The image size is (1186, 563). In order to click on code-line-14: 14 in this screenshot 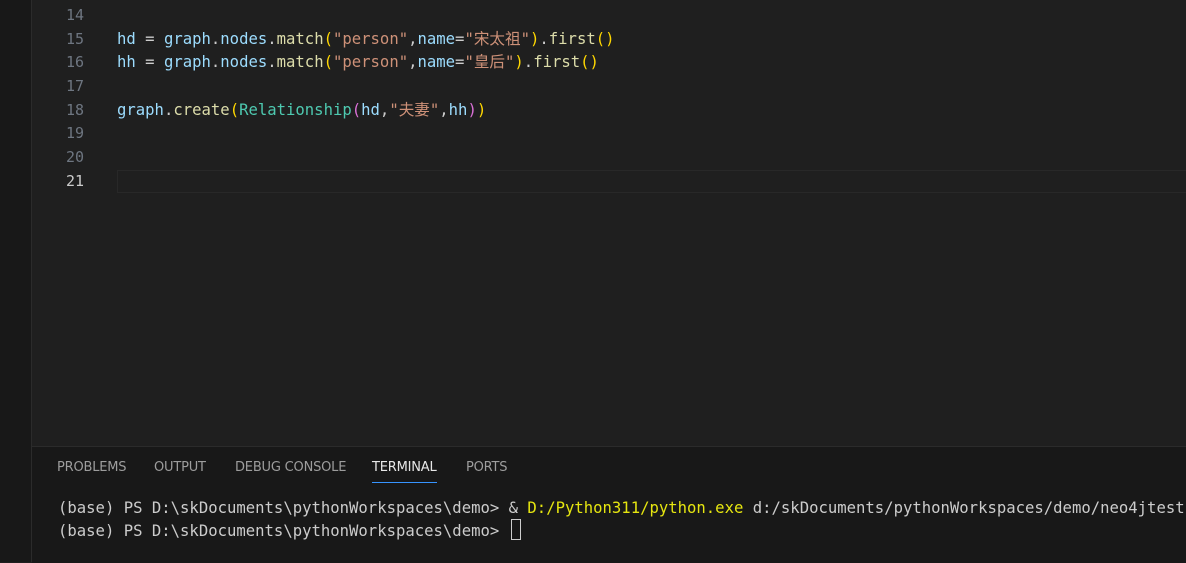, I will do `click(609, 15)`.